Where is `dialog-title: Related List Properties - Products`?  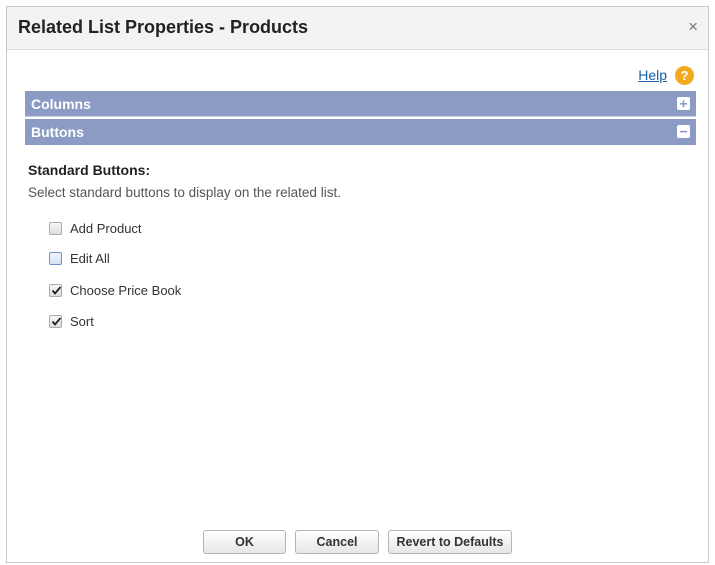
dialog-title: Related List Properties - Products is located at coordinates (163, 27).